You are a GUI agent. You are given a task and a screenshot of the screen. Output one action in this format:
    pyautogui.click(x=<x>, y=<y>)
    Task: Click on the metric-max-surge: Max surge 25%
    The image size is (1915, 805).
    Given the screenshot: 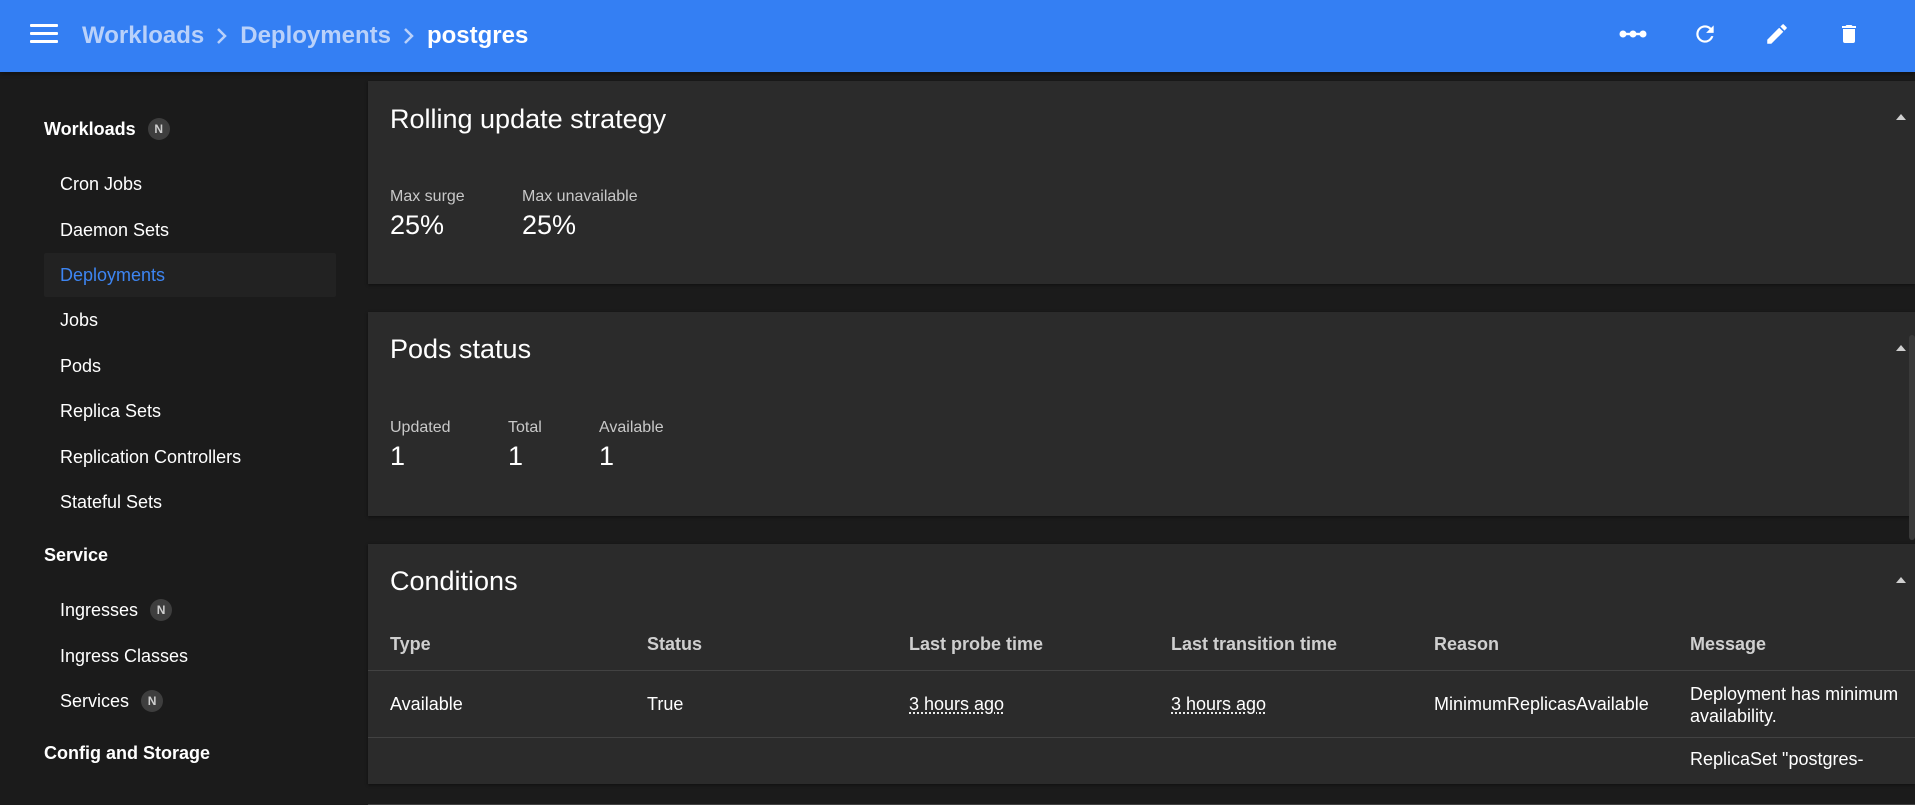 What is the action you would take?
    pyautogui.click(x=427, y=214)
    